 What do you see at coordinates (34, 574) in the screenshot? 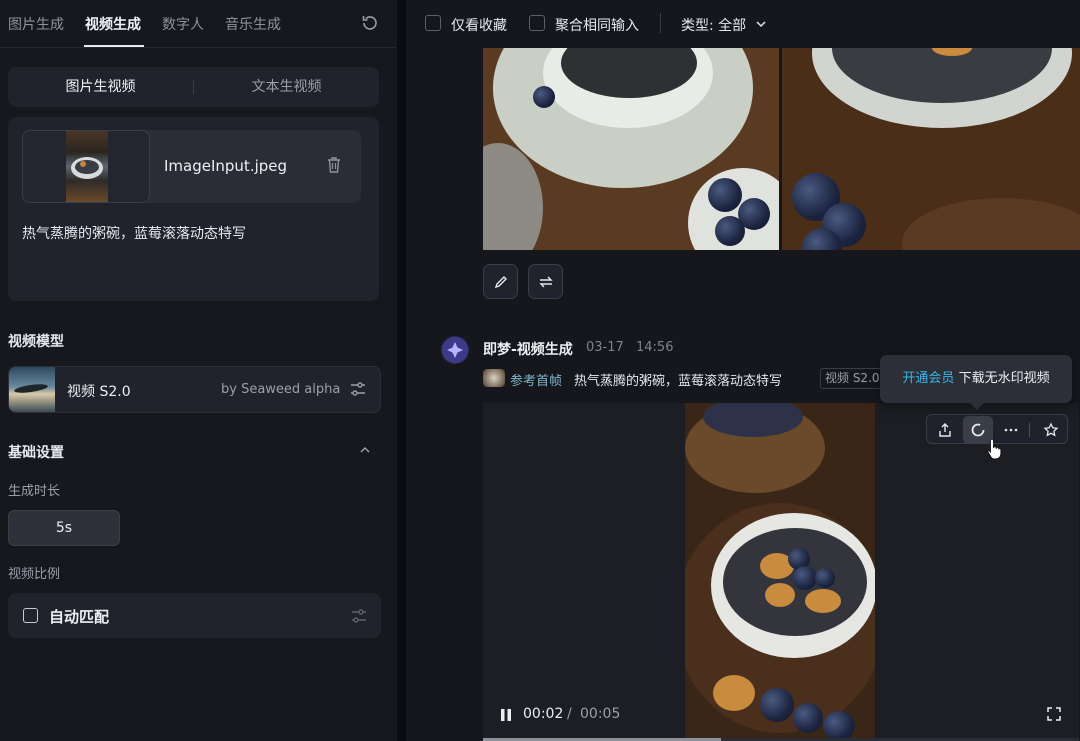
I see `ratio-label: 视频比例` at bounding box center [34, 574].